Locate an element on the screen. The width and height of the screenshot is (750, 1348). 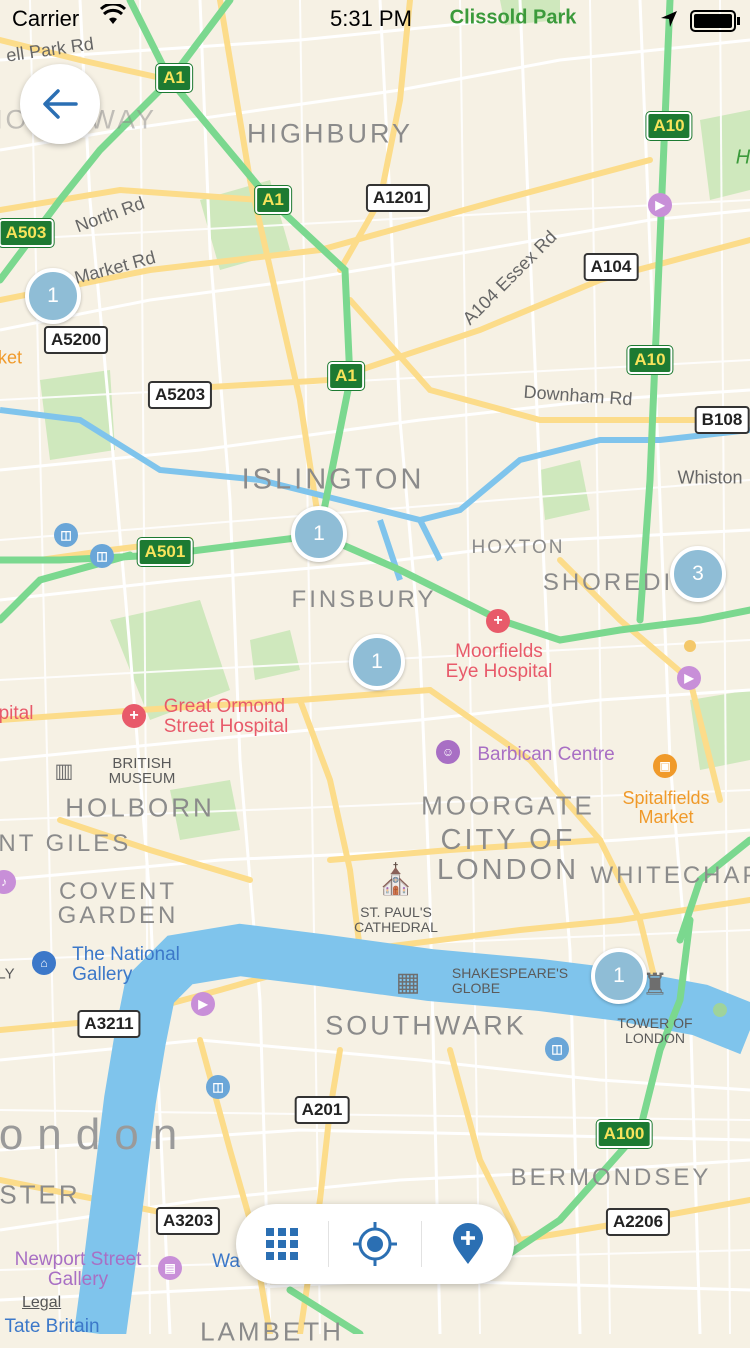
battery-icon is located at coordinates (716, 24).